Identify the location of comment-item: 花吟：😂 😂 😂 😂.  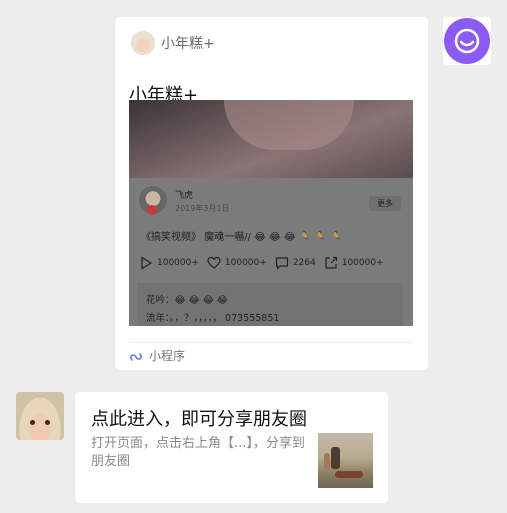
(187, 300).